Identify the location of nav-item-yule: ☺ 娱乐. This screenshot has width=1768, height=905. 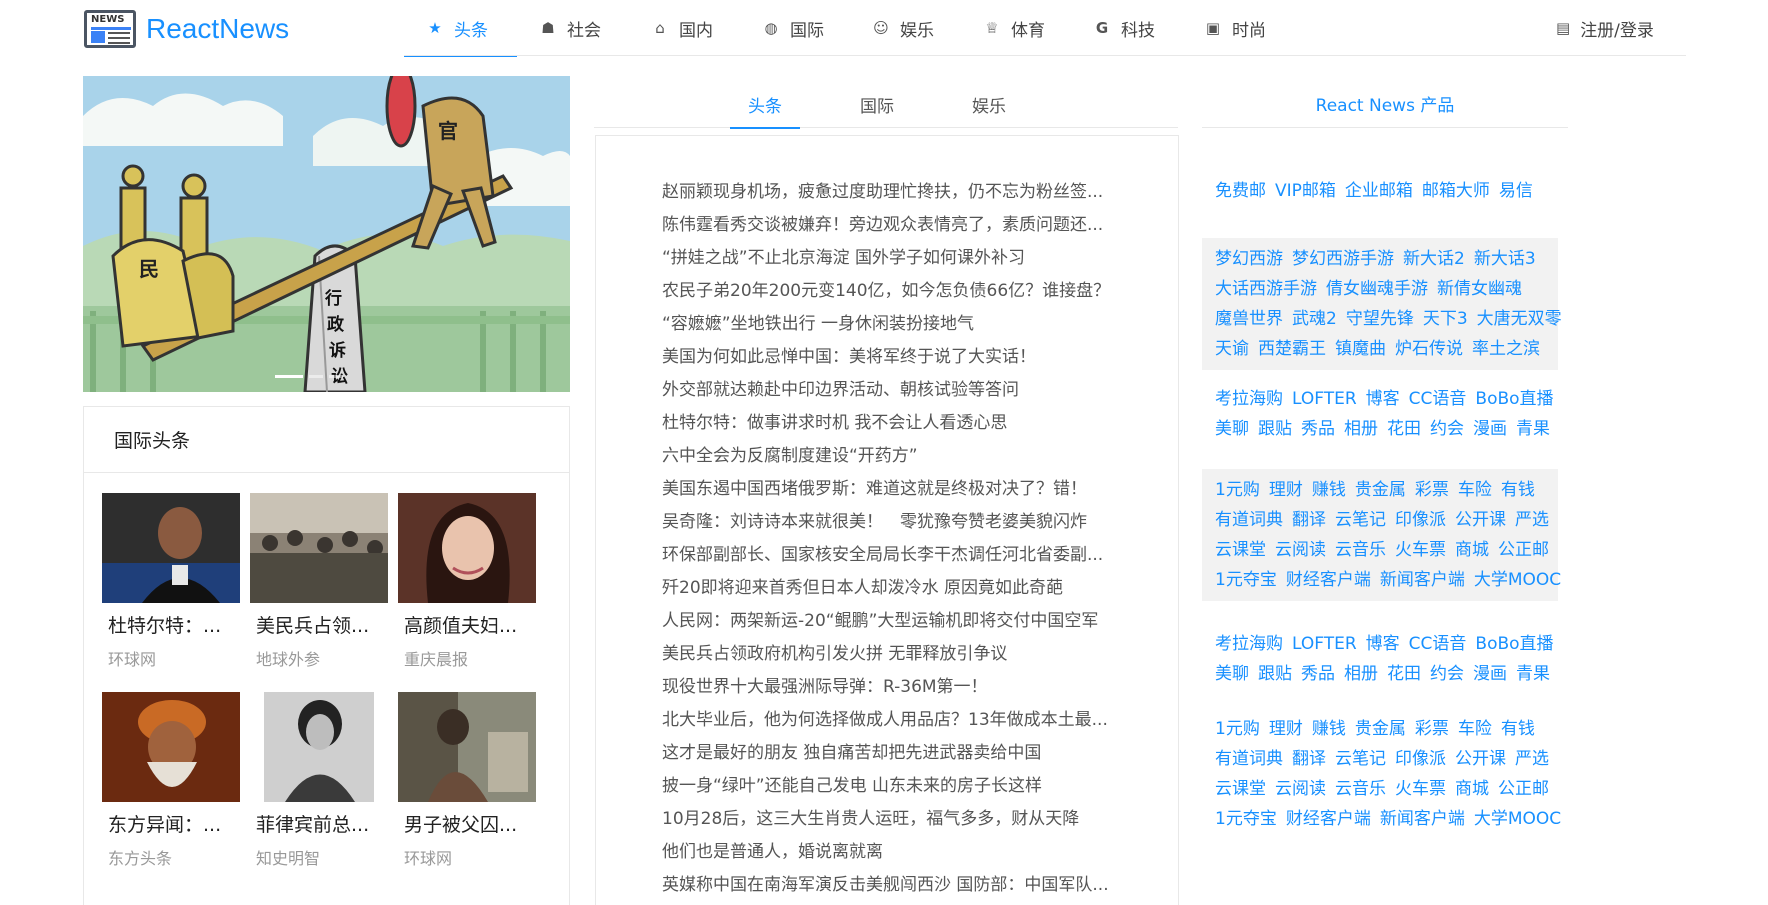
(905, 28).